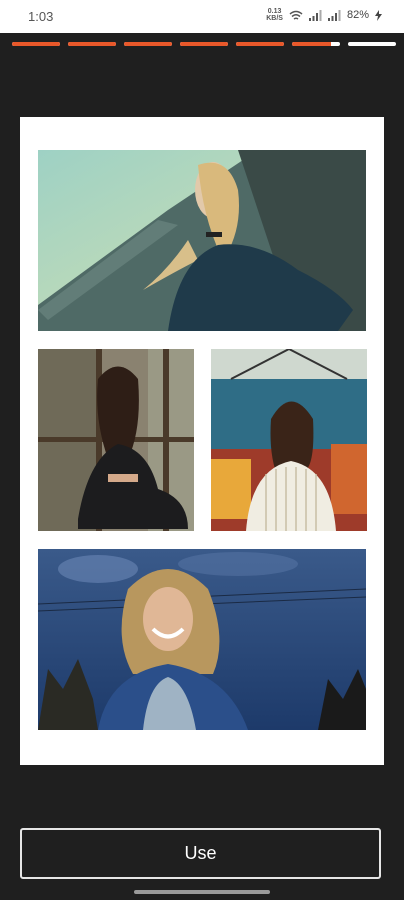 Image resolution: width=404 pixels, height=900 pixels. I want to click on photo-woman-sitting-by-window, so click(116, 440).